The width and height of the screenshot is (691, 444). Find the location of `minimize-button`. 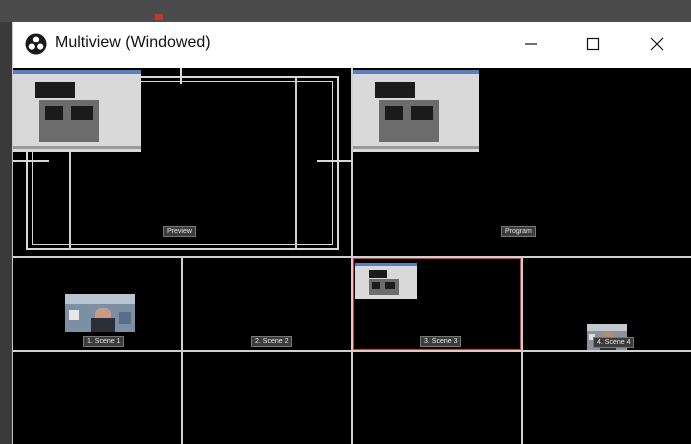

minimize-button is located at coordinates (531, 44).